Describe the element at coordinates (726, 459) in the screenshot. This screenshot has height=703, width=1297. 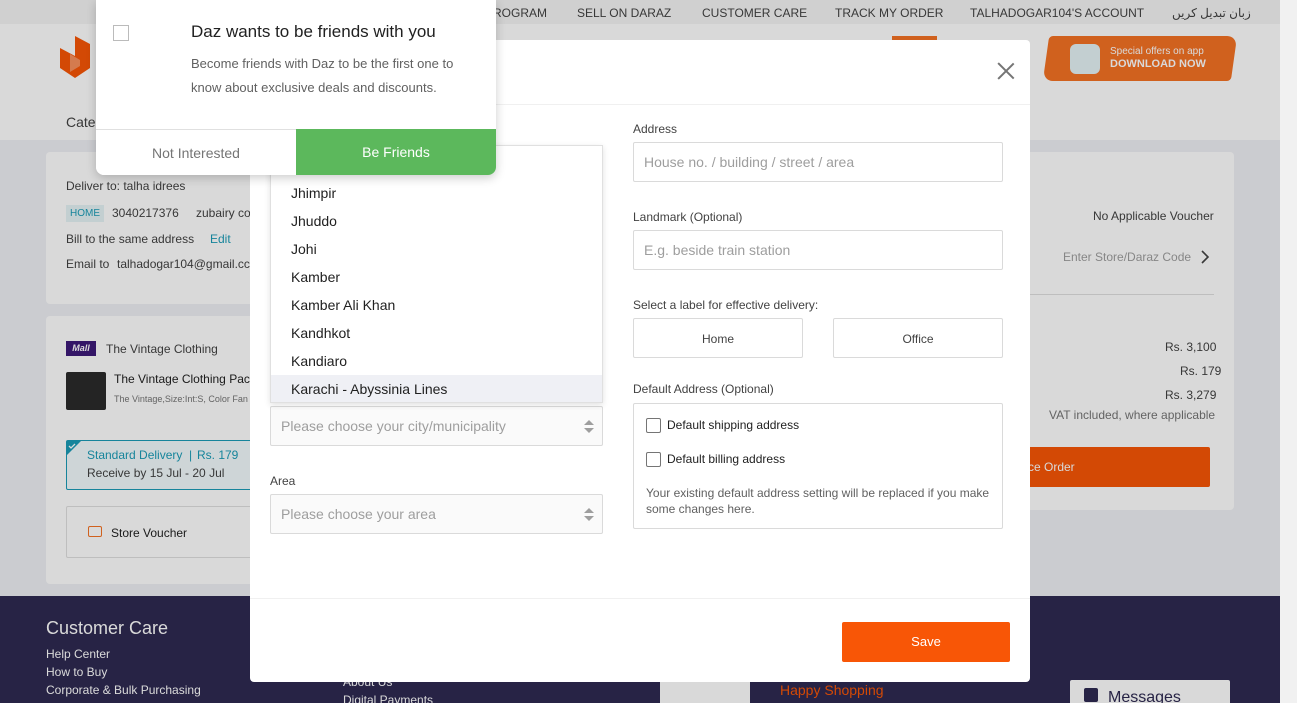
I see `default-billing-label: Default billing address` at that location.